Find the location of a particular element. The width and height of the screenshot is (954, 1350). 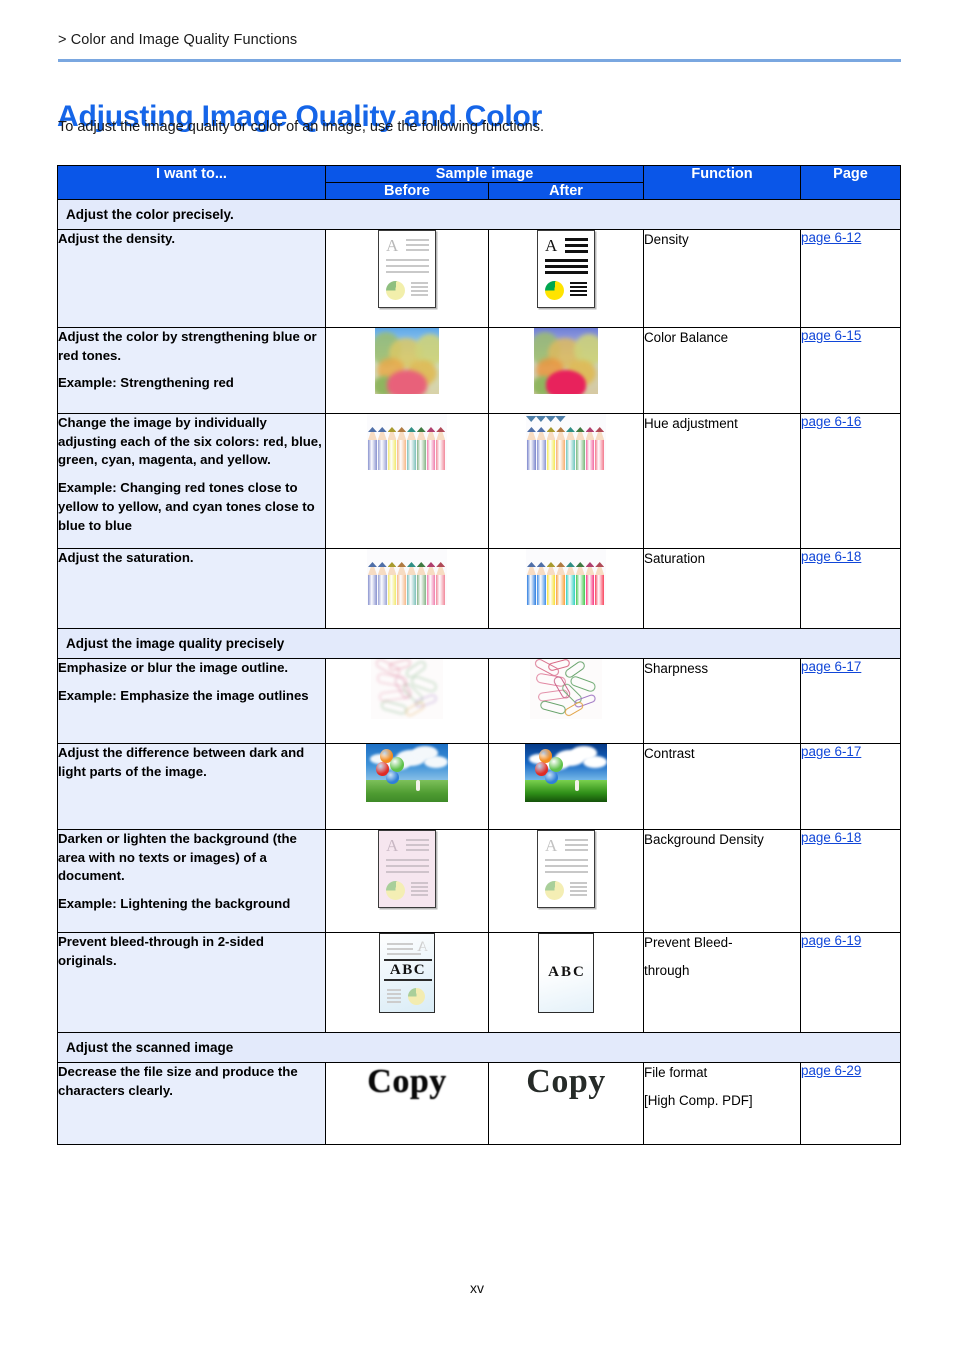

document-clean-abc-icon: ABC is located at coordinates (566, 973).